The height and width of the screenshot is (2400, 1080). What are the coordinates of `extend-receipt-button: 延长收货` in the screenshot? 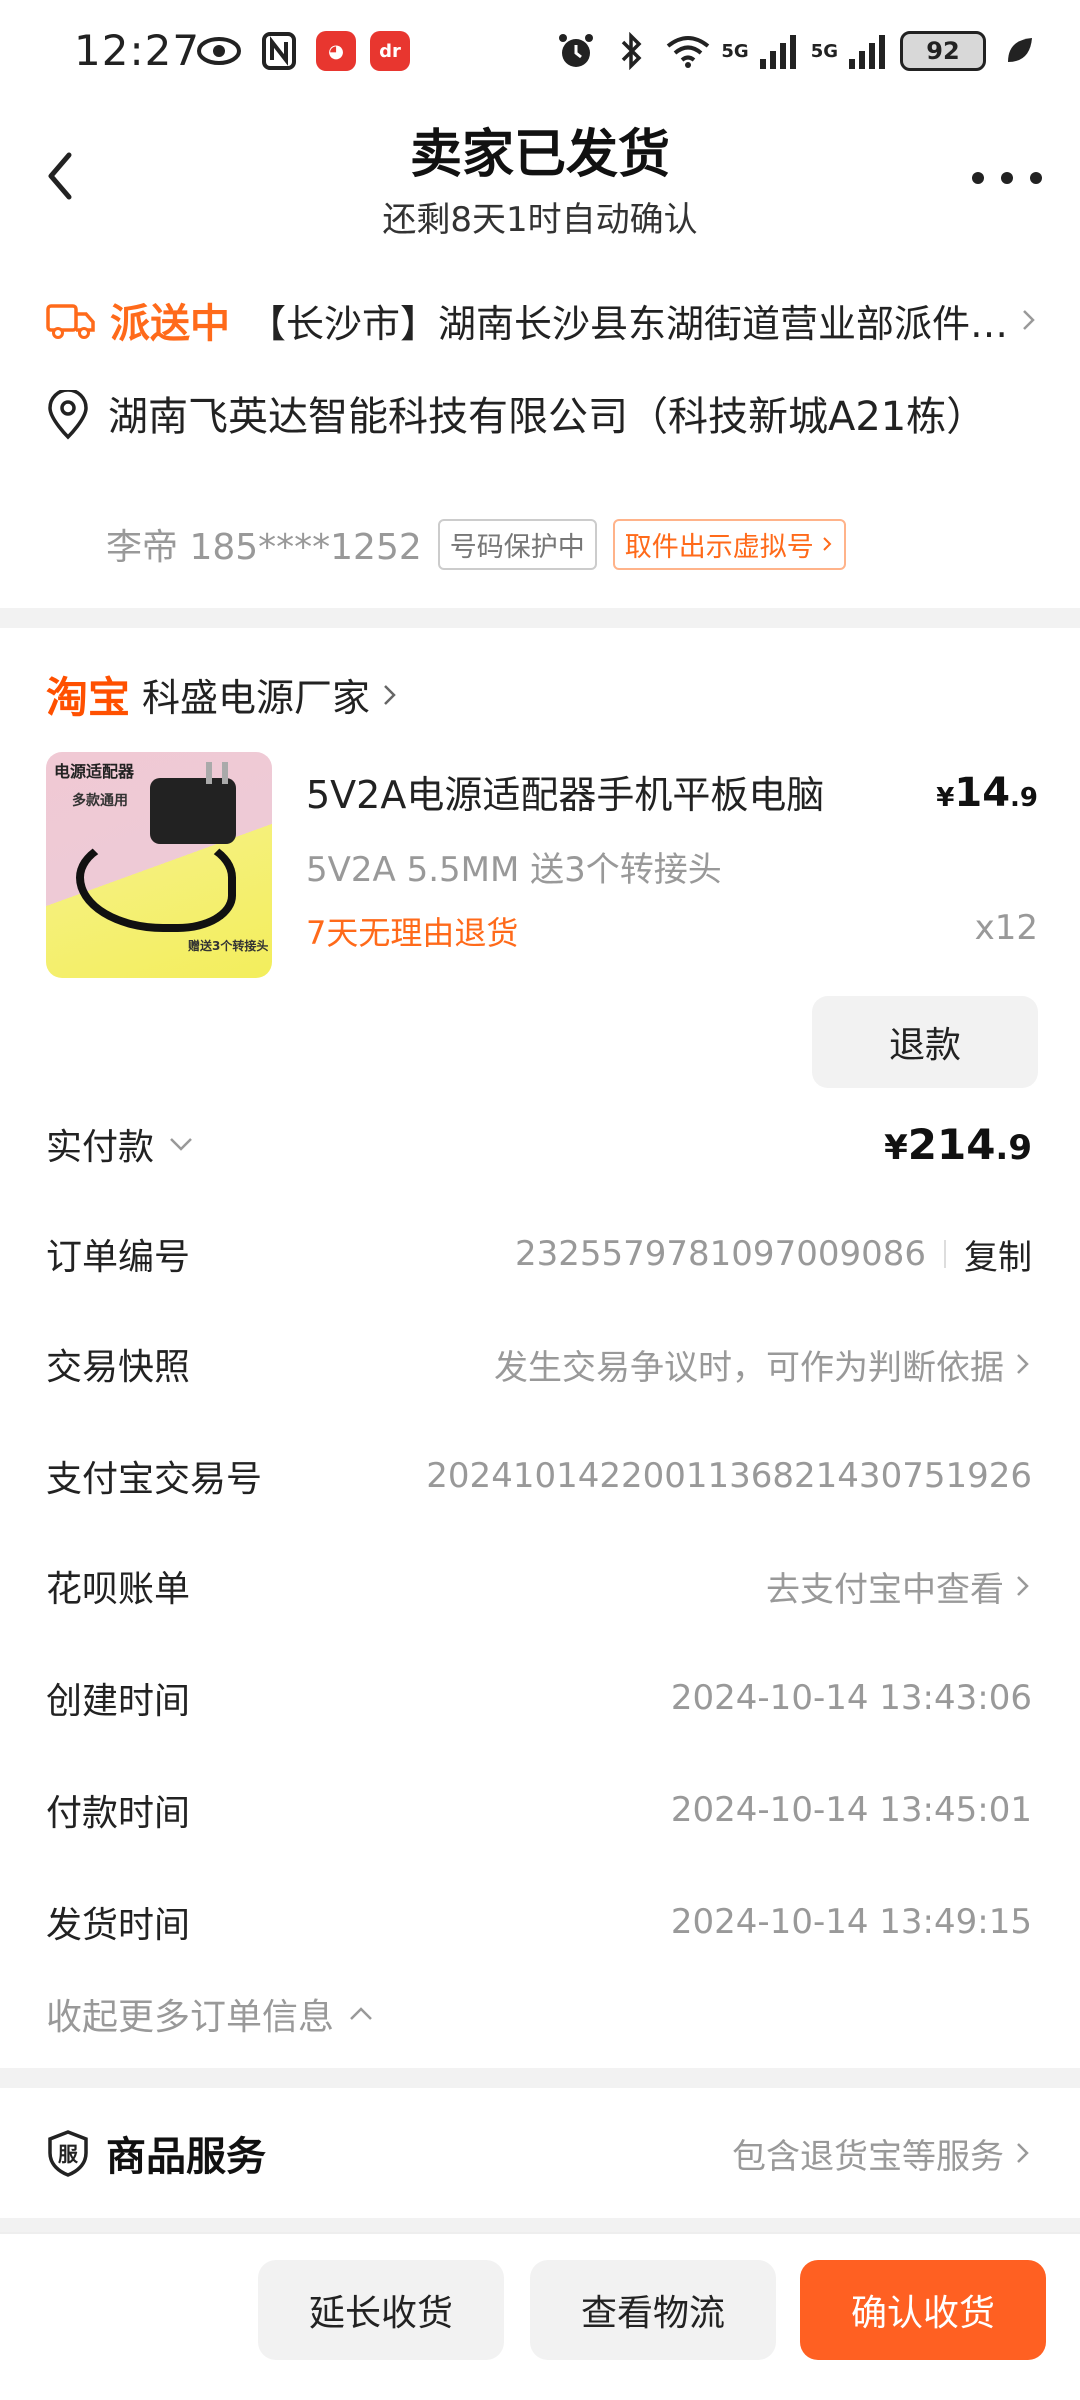 It's located at (381, 2310).